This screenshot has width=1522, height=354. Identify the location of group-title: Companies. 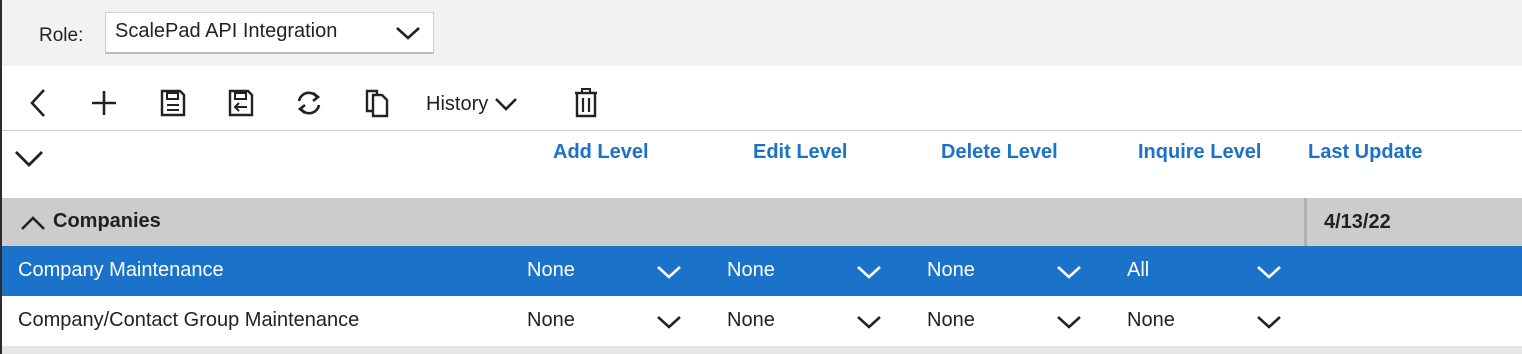
(107, 221).